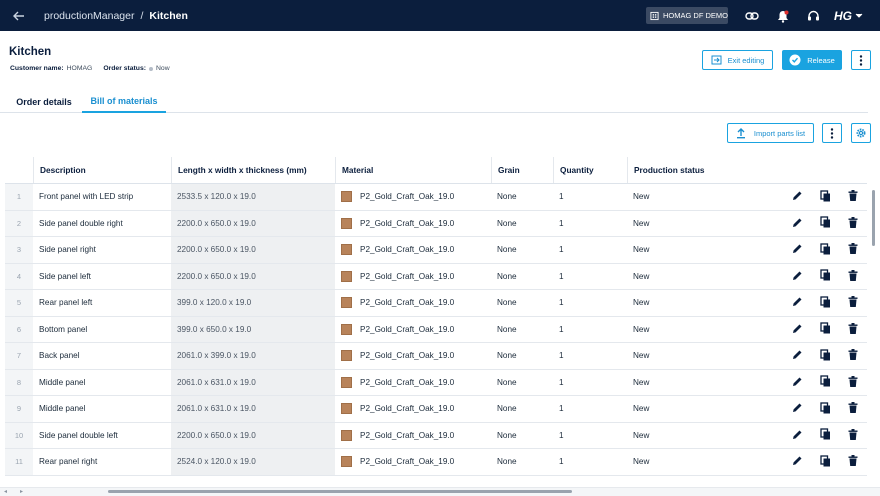 This screenshot has height=496, width=880. I want to click on cell-dimensions: 2524.0 x 120.0 x 19.0, so click(253, 462).